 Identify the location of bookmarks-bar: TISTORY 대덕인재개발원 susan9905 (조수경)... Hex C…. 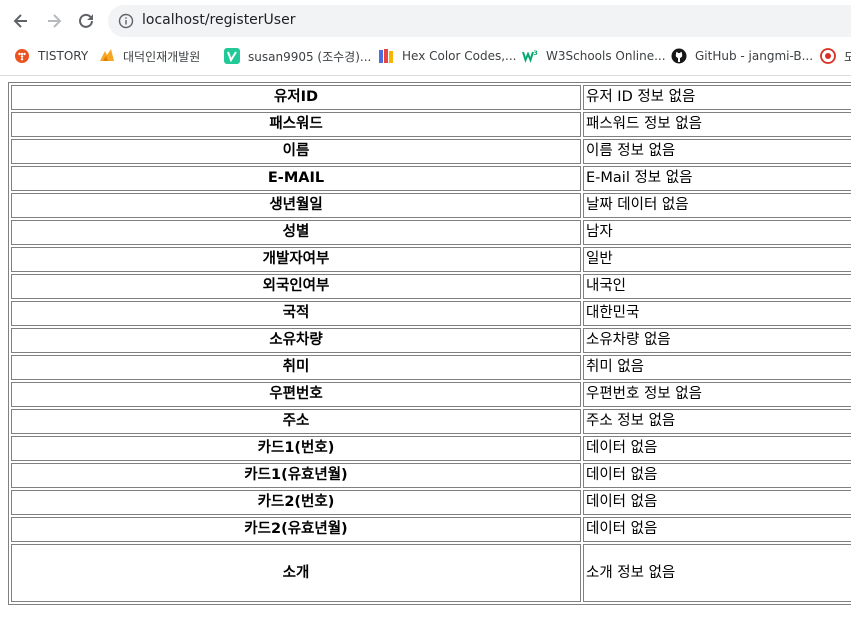
(425, 56).